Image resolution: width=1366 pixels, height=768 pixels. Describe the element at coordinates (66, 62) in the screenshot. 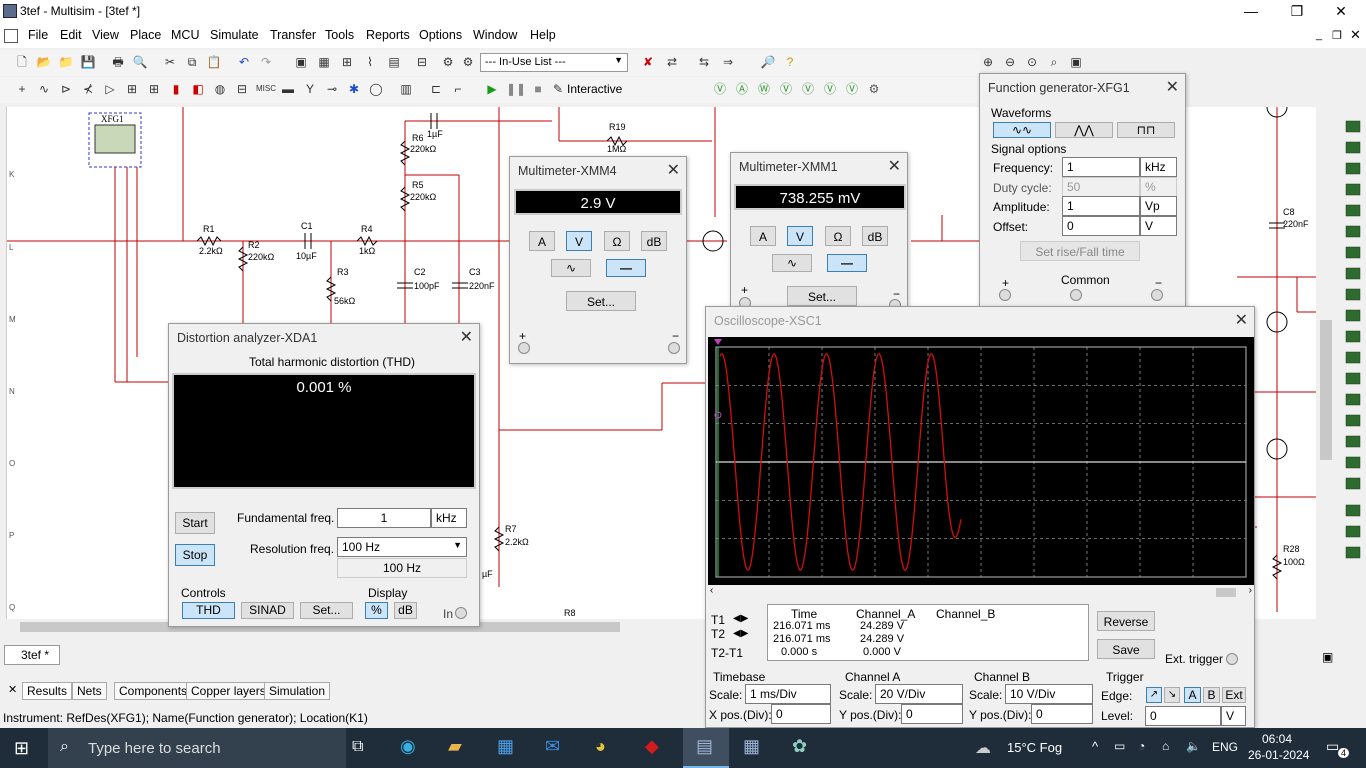

I see `open-sample-icon: 📁` at that location.